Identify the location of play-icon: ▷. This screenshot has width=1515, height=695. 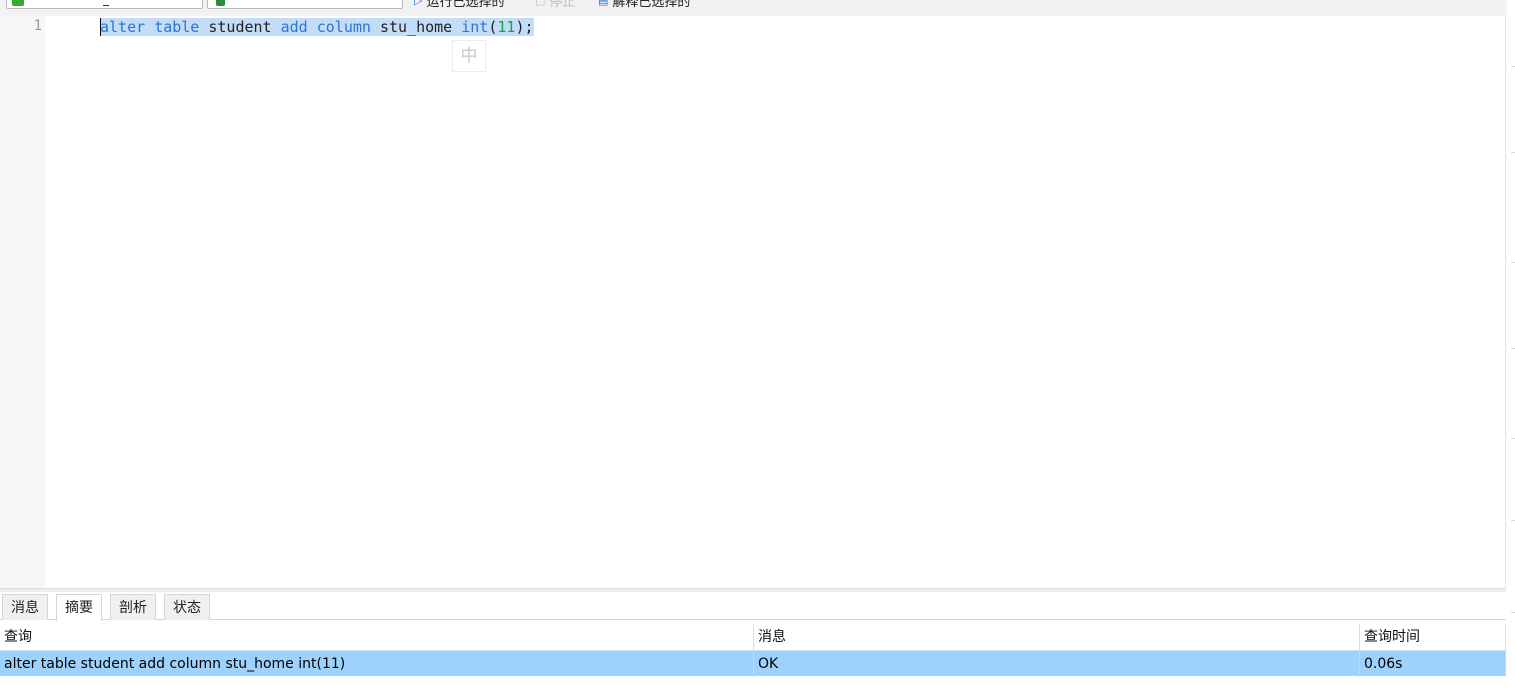
(418, 3).